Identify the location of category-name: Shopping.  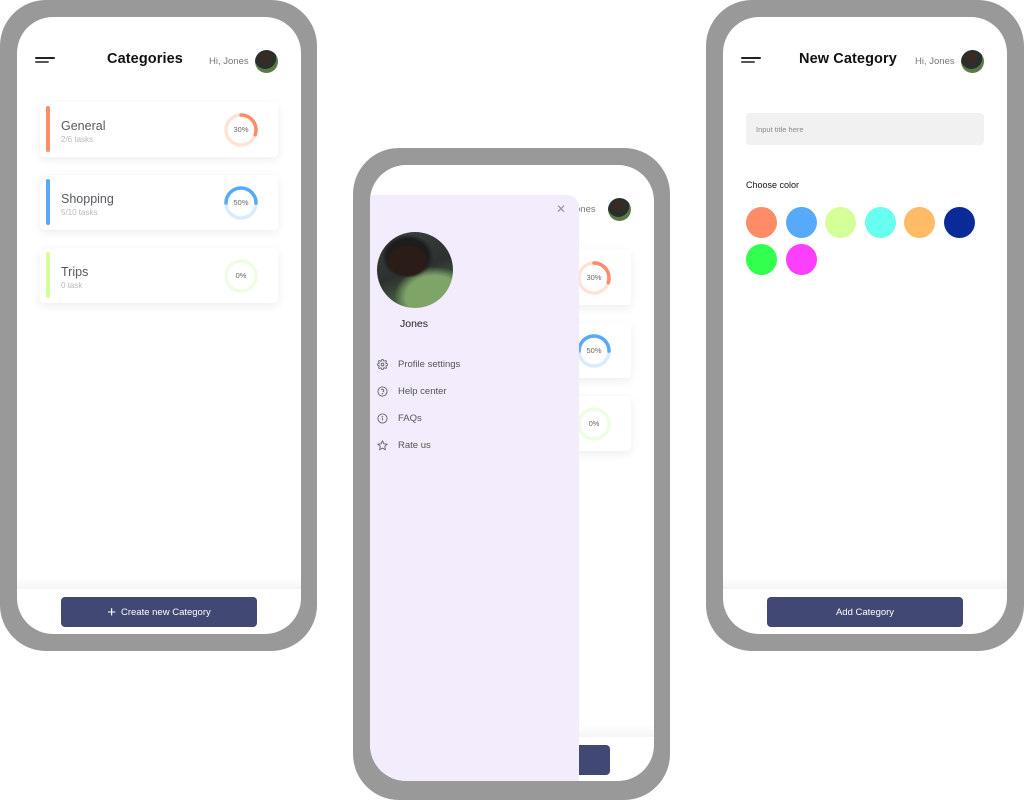
(87, 199).